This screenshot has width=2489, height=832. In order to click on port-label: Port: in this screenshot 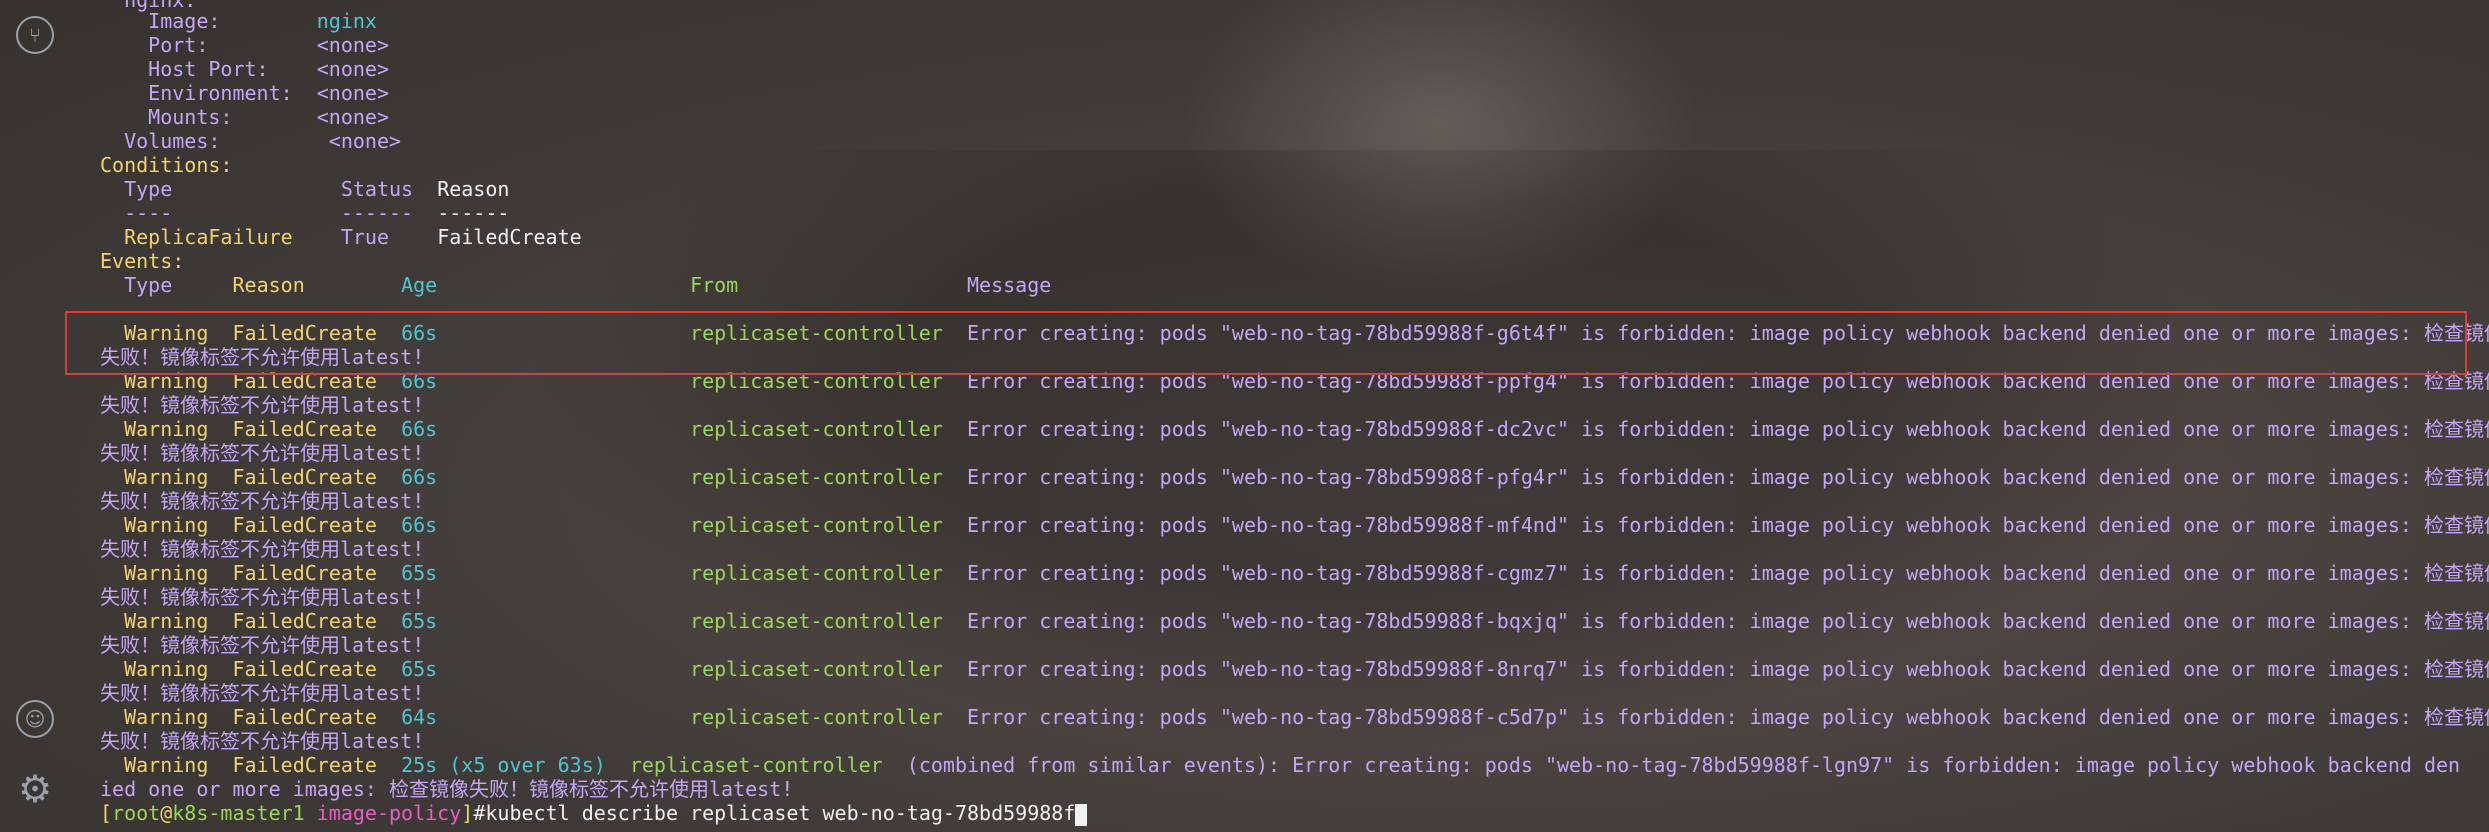, I will do `click(178, 45)`.